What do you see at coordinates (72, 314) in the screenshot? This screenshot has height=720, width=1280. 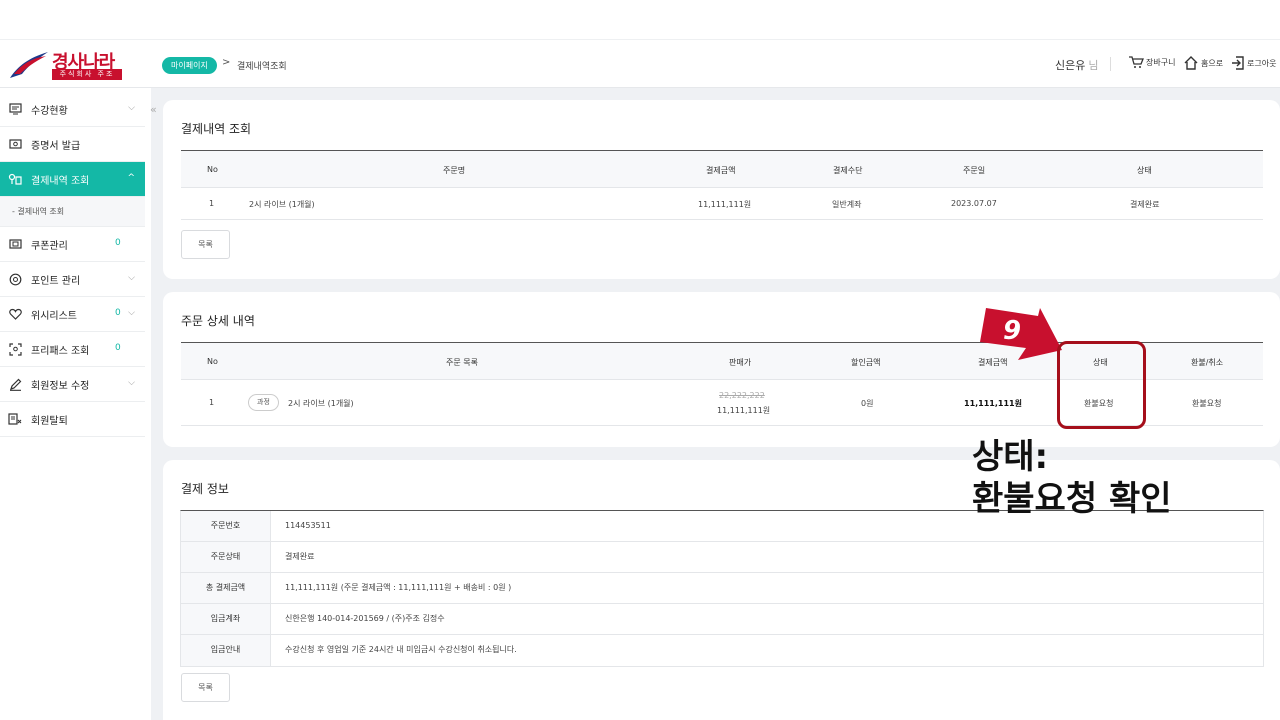 I see `sidebar-item-wishlist: 위시리스트 0 ⌵` at bounding box center [72, 314].